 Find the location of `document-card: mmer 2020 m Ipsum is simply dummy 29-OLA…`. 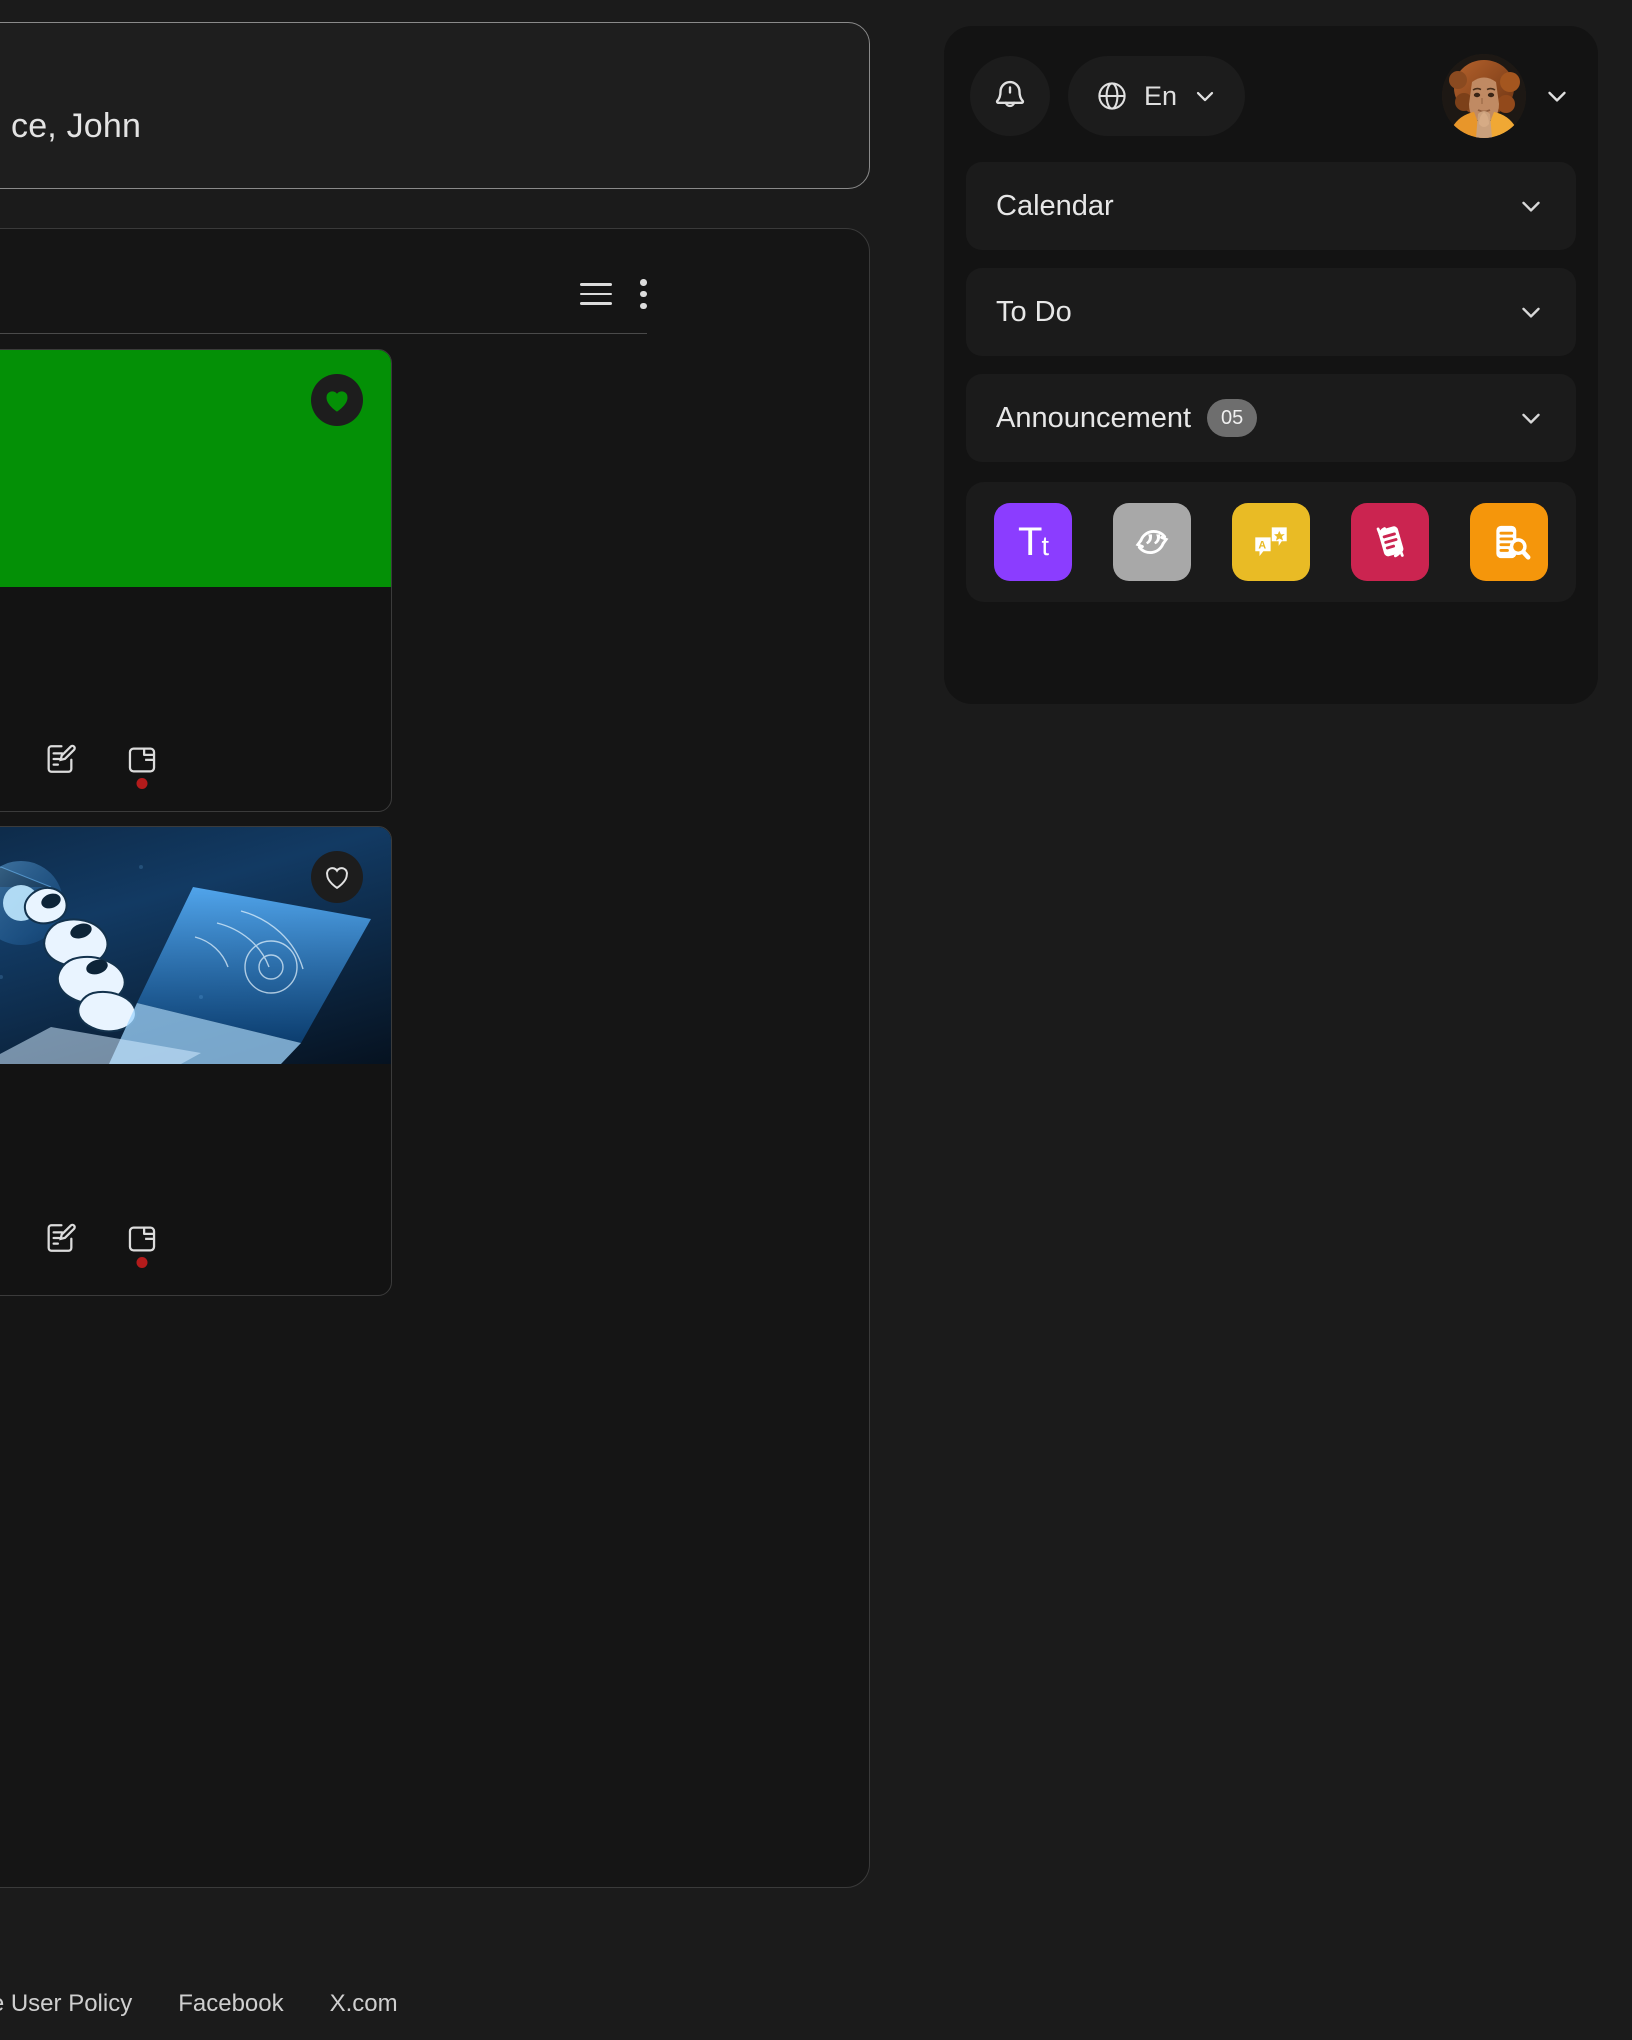

document-card: mmer 2020 m Ipsum is simply dummy 29-OLA… is located at coordinates (196, 580).